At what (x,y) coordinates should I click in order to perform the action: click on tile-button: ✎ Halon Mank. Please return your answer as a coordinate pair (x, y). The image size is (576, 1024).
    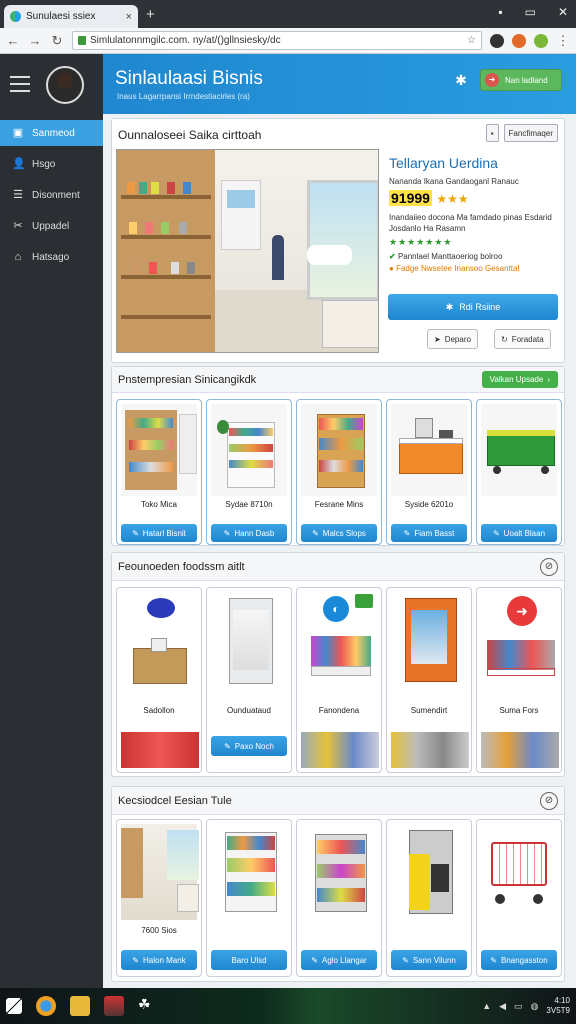
    Looking at the image, I should click on (159, 960).